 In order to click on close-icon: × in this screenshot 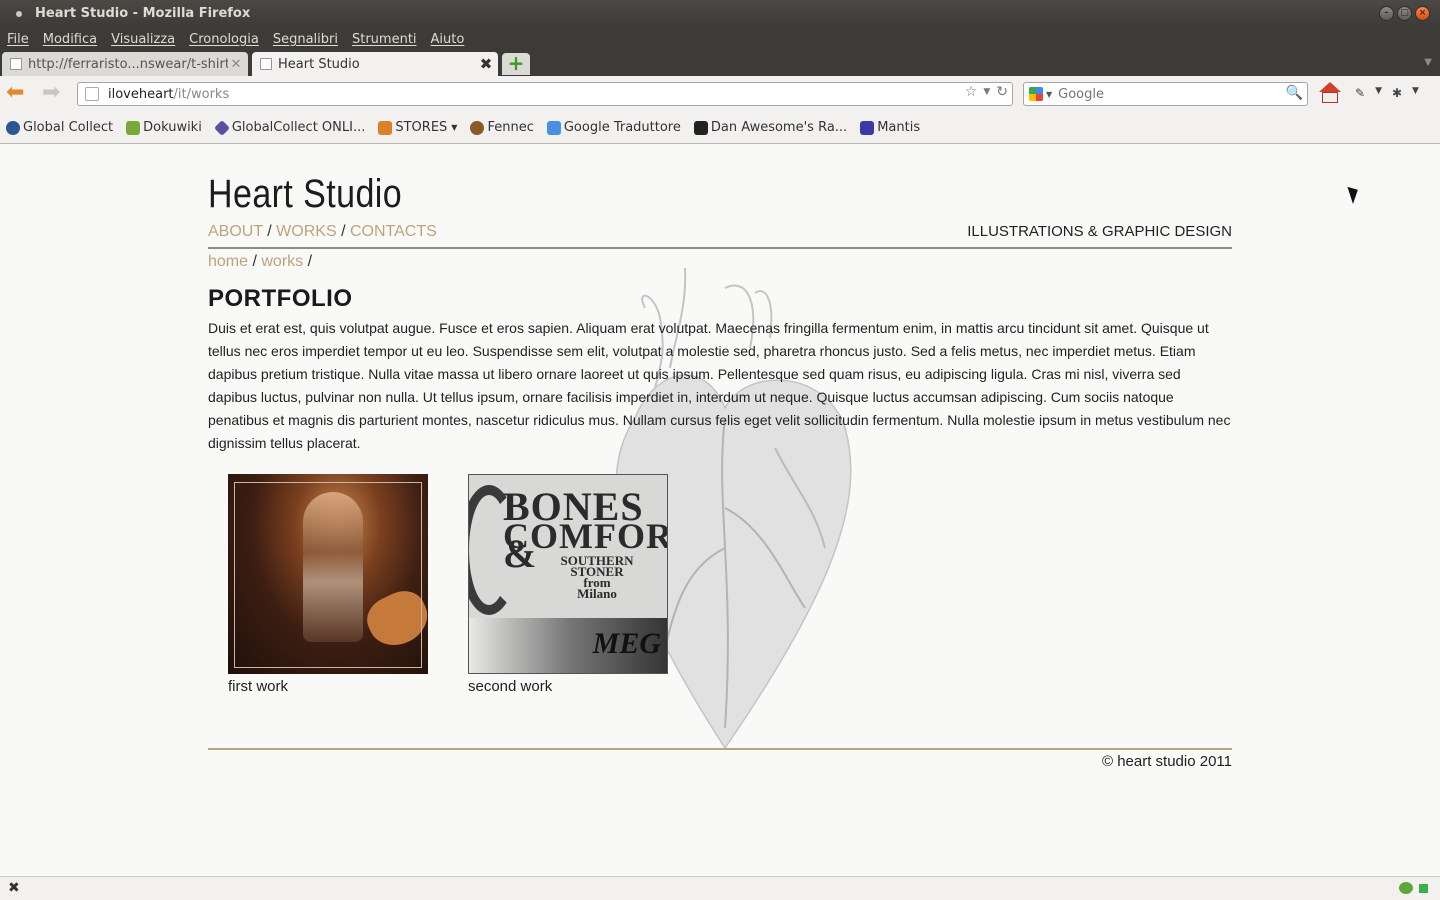, I will do `click(1422, 13)`.